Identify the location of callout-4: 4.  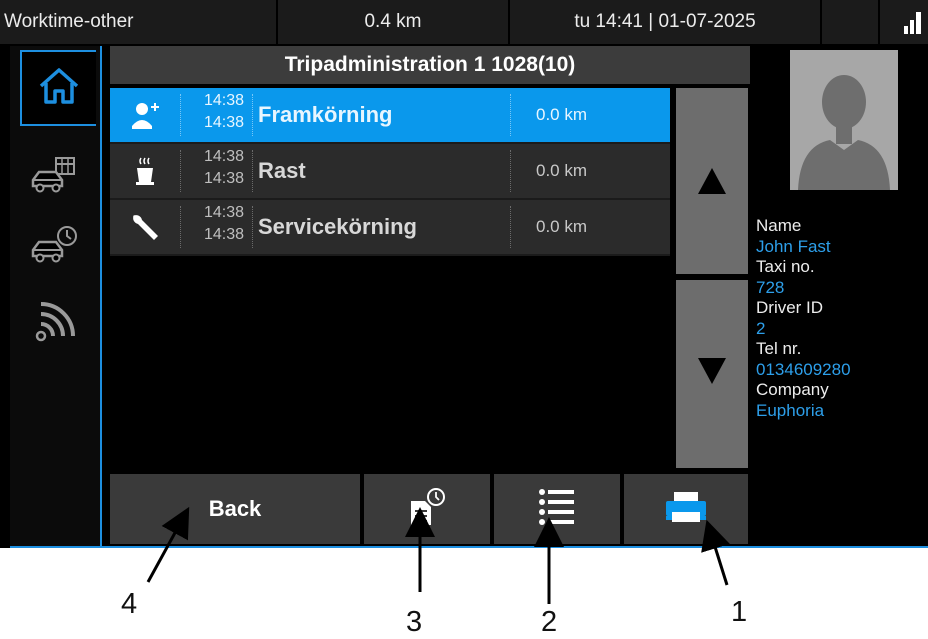
(129, 604).